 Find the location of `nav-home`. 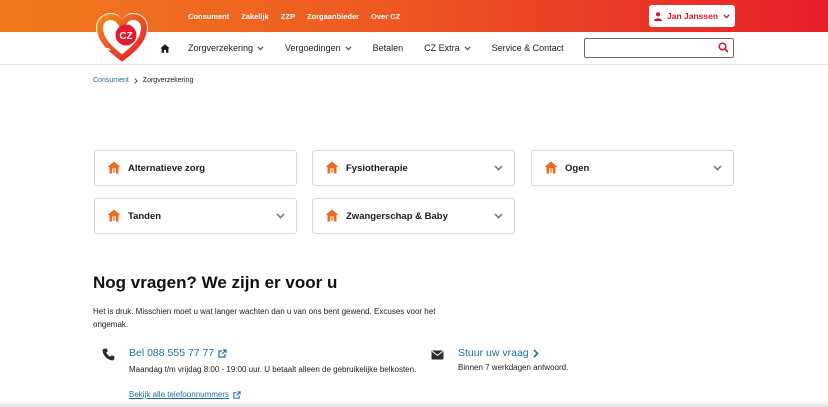

nav-home is located at coordinates (165, 48).